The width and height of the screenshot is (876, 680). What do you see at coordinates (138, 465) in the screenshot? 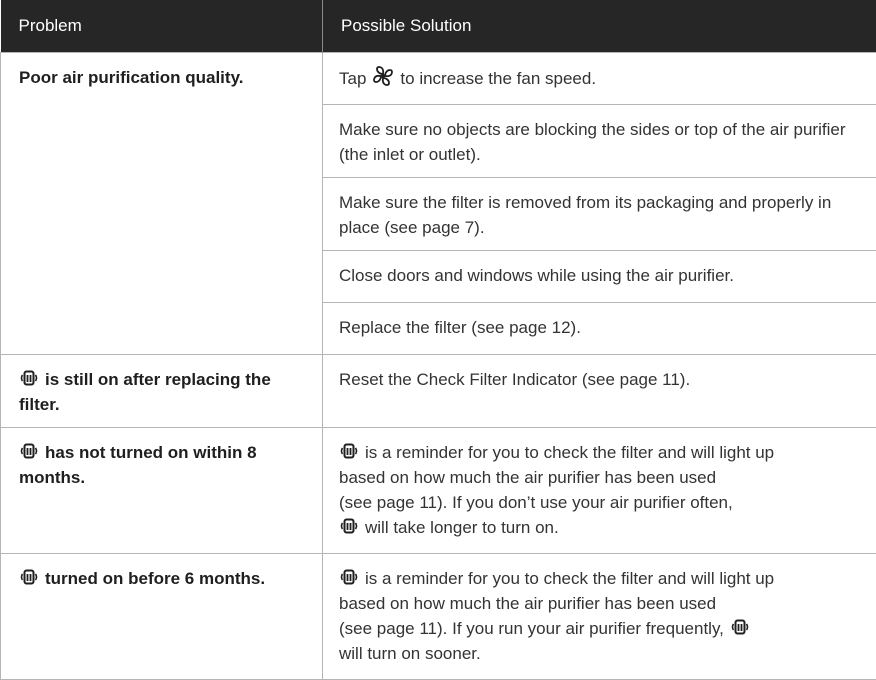
I see `problem-text: has not turned on within 8 months.` at bounding box center [138, 465].